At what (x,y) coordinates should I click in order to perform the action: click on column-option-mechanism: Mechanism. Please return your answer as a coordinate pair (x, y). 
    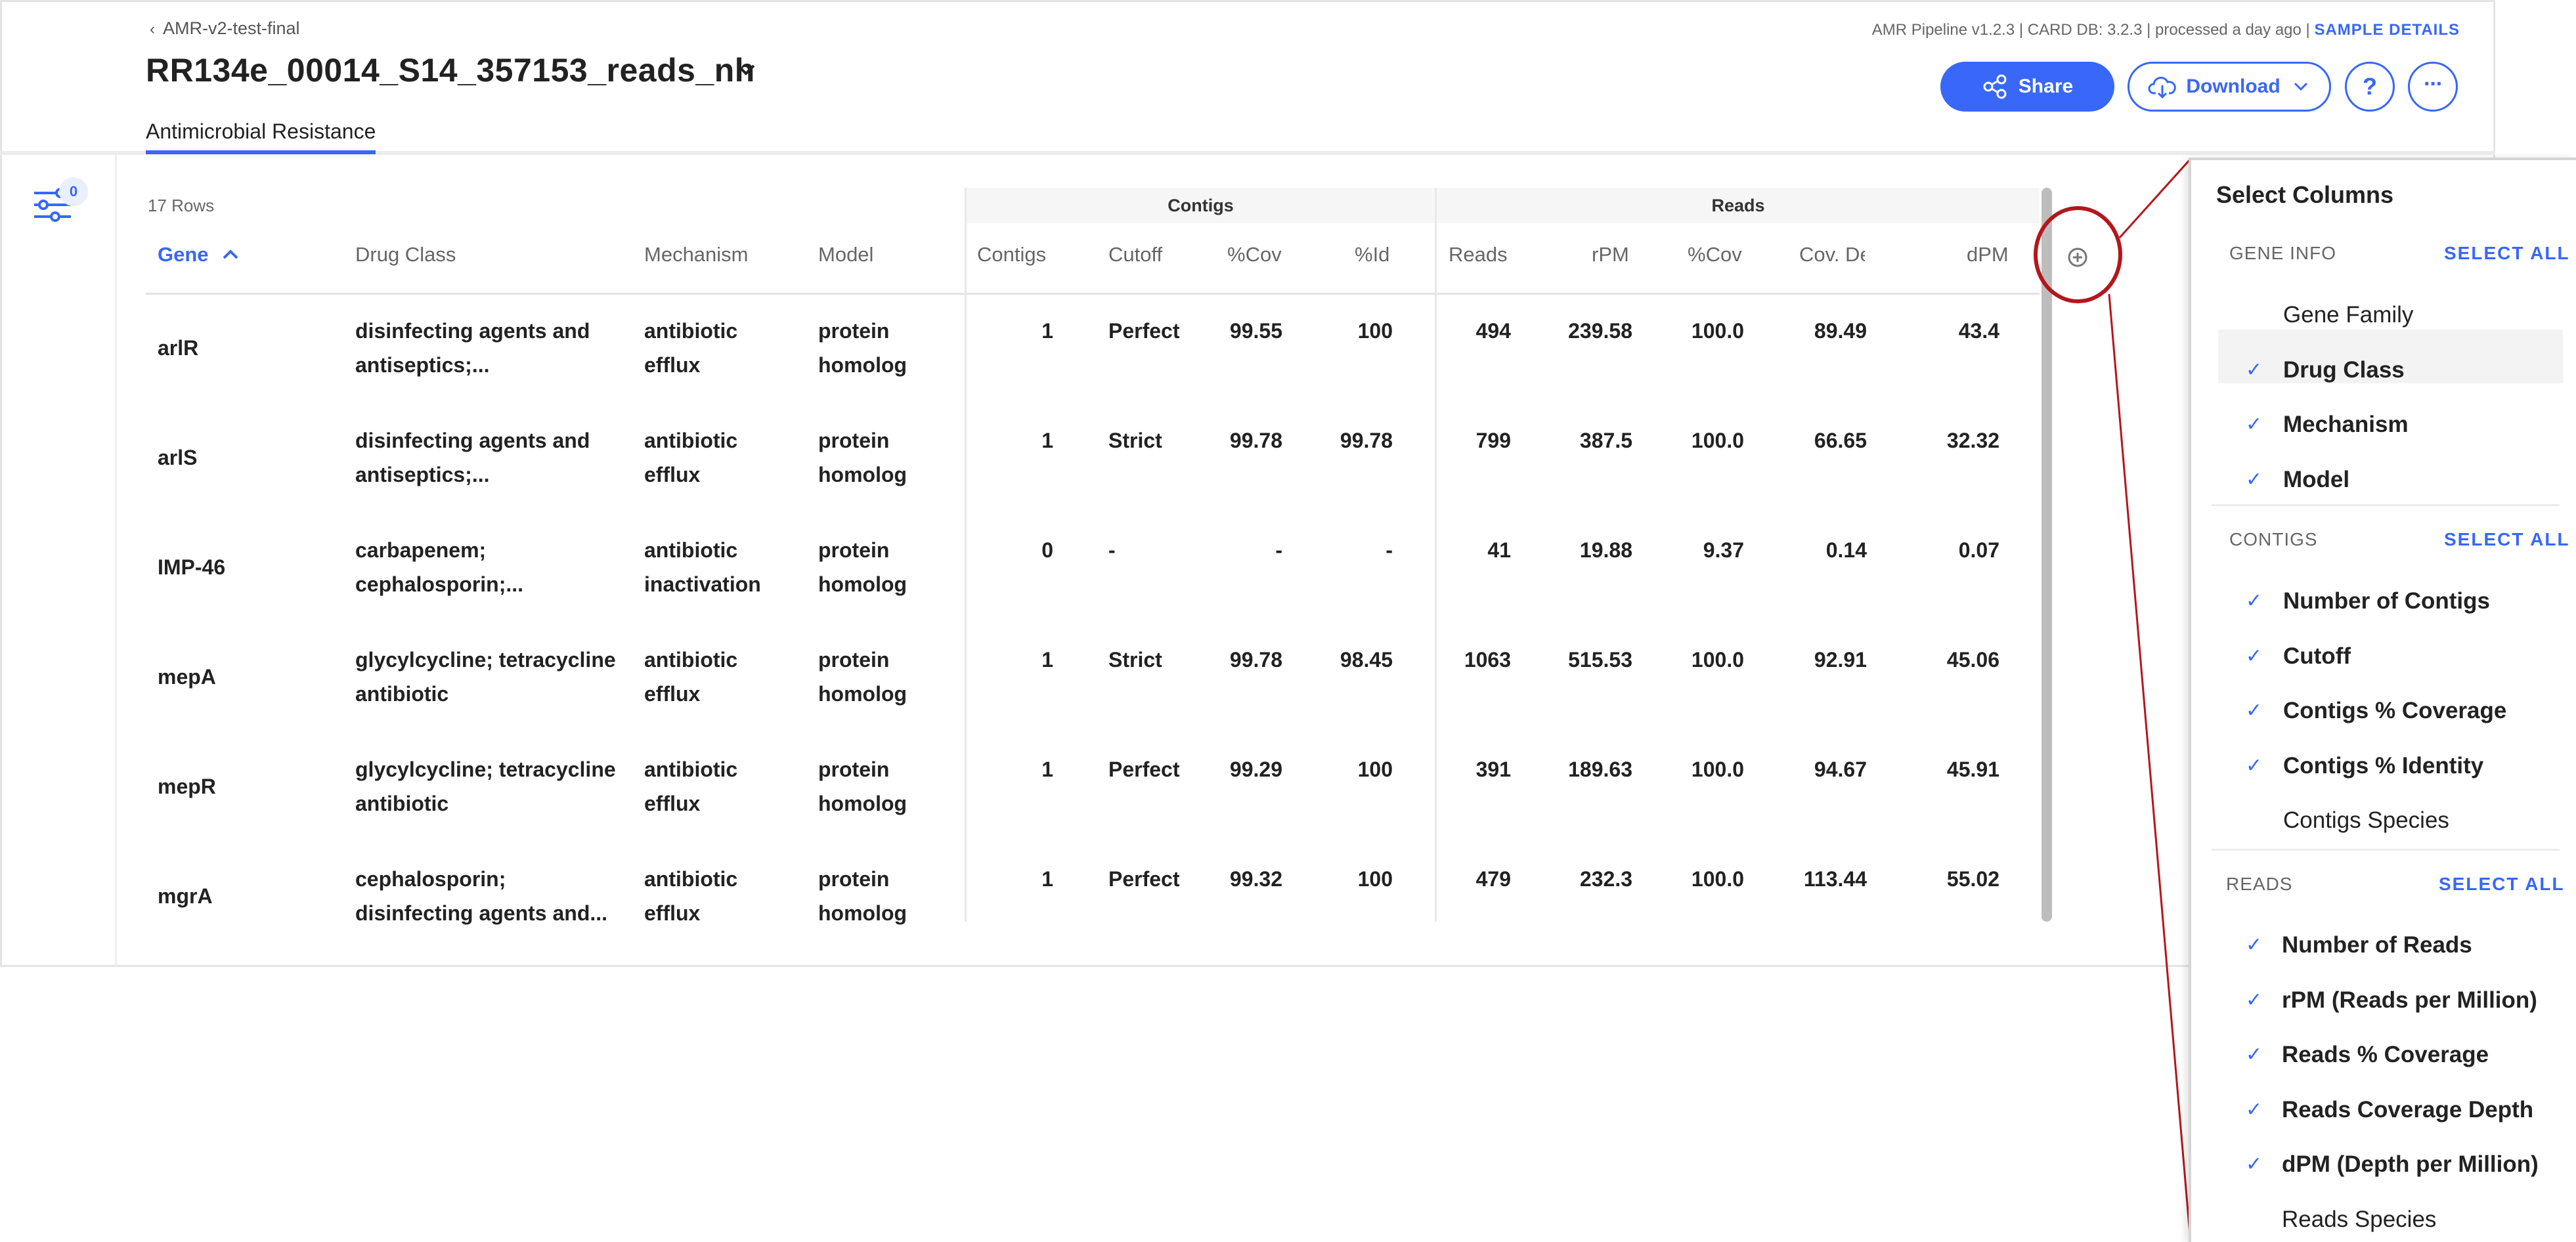
    Looking at the image, I should click on (2346, 425).